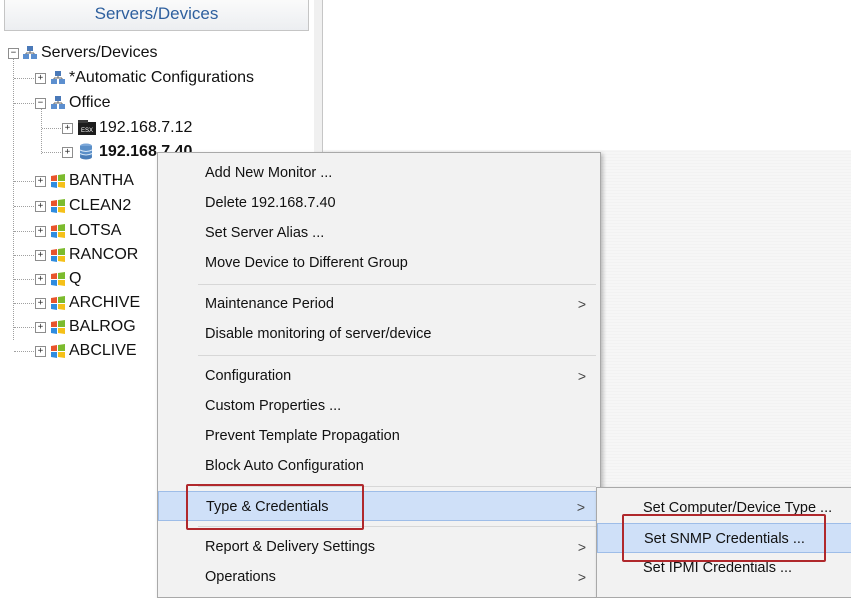 The width and height of the screenshot is (851, 598). Describe the element at coordinates (379, 334) in the screenshot. I see `menu-item-disable-monitoring: Disable monitoring of server/device` at that location.